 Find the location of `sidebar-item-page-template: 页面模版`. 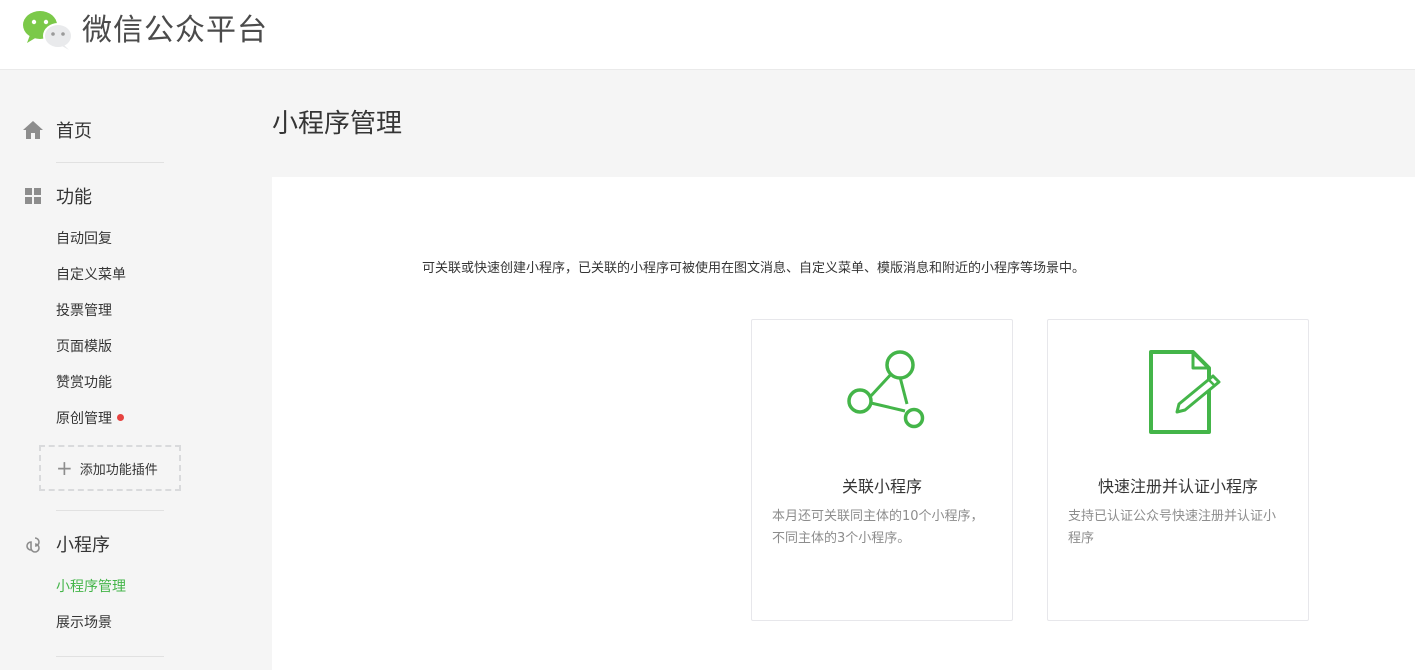

sidebar-item-page-template: 页面模版 is located at coordinates (84, 347).